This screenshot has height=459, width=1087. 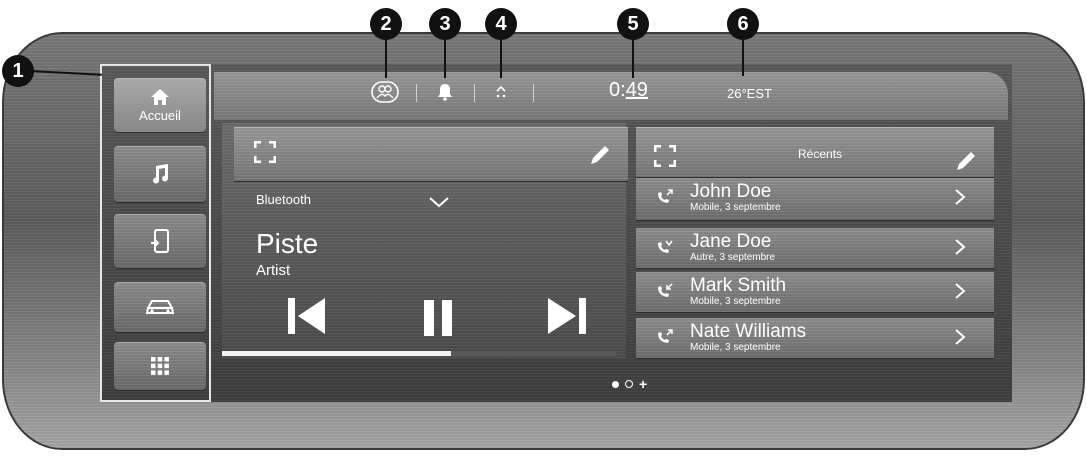 What do you see at coordinates (636, 90) in the screenshot?
I see `clock-minutes: 49` at bounding box center [636, 90].